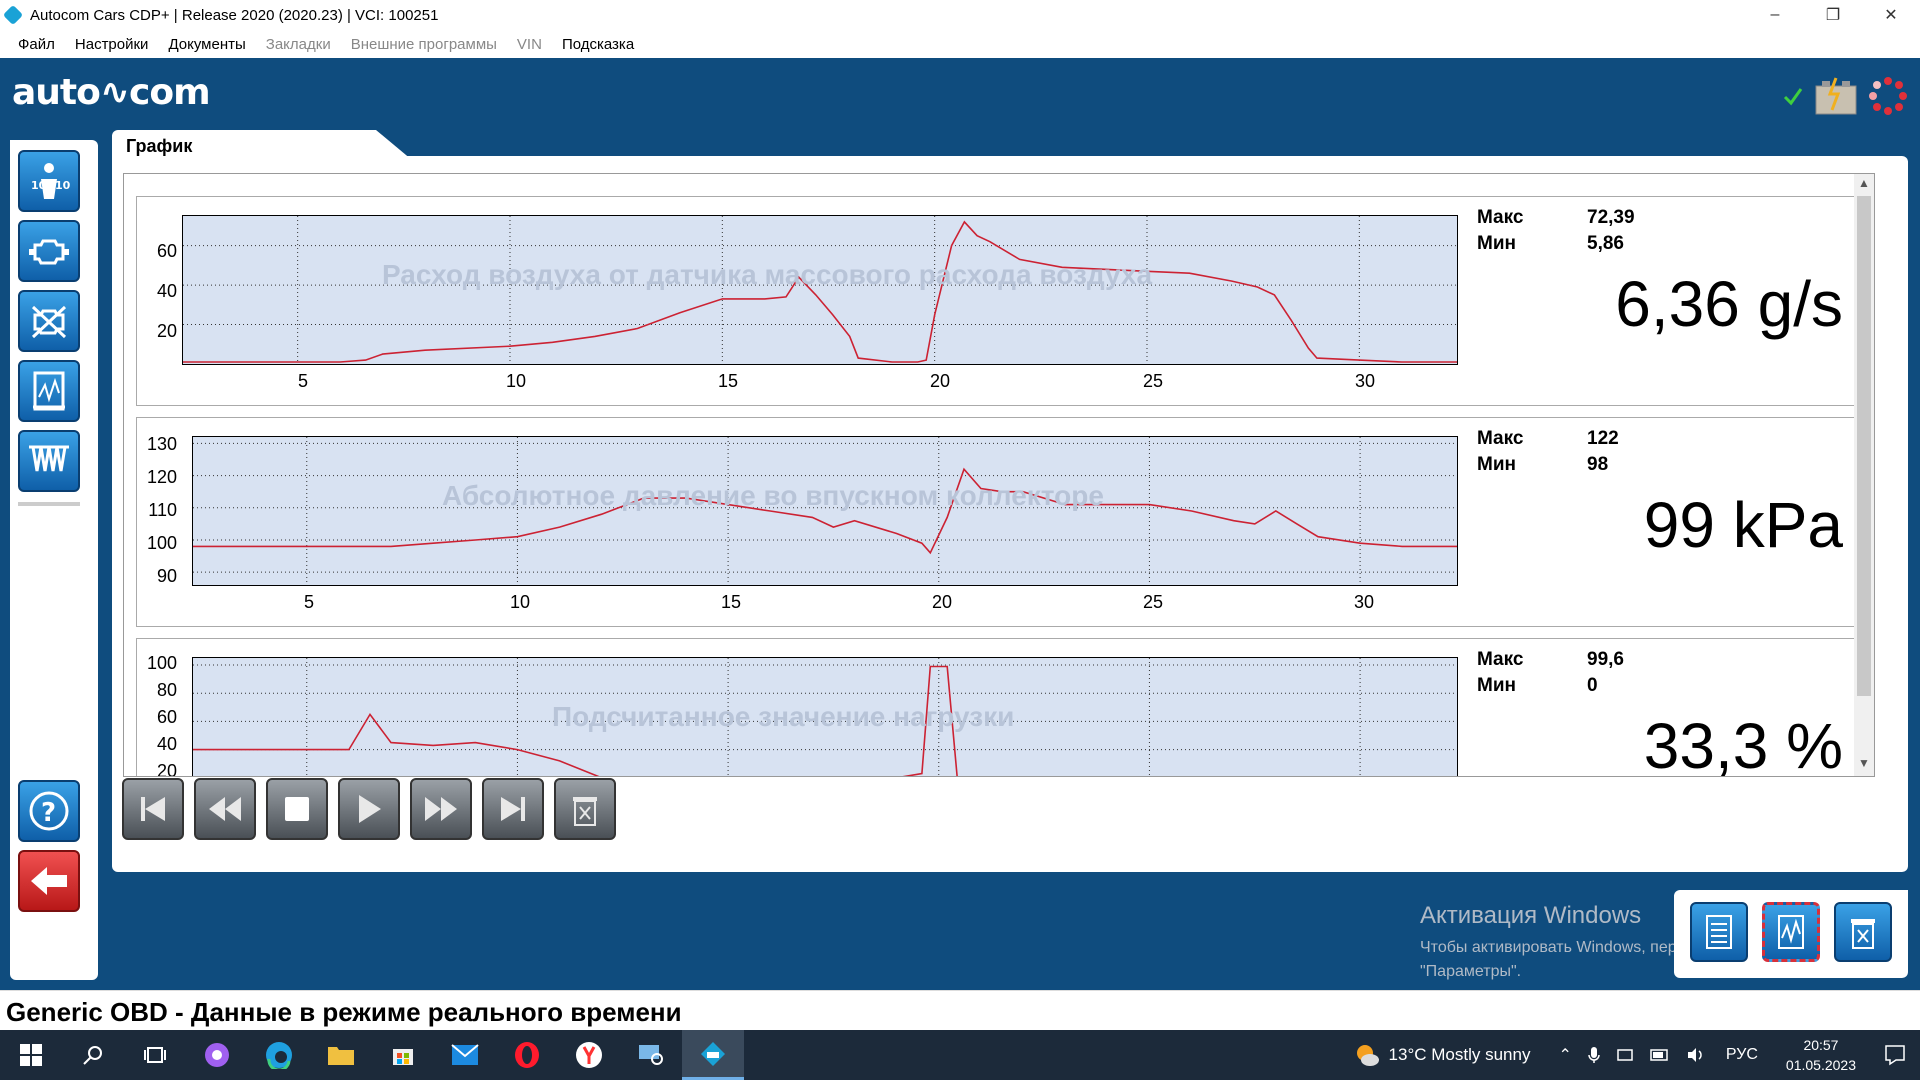  What do you see at coordinates (1836, 96) in the screenshot?
I see `battery-voltage-icon` at bounding box center [1836, 96].